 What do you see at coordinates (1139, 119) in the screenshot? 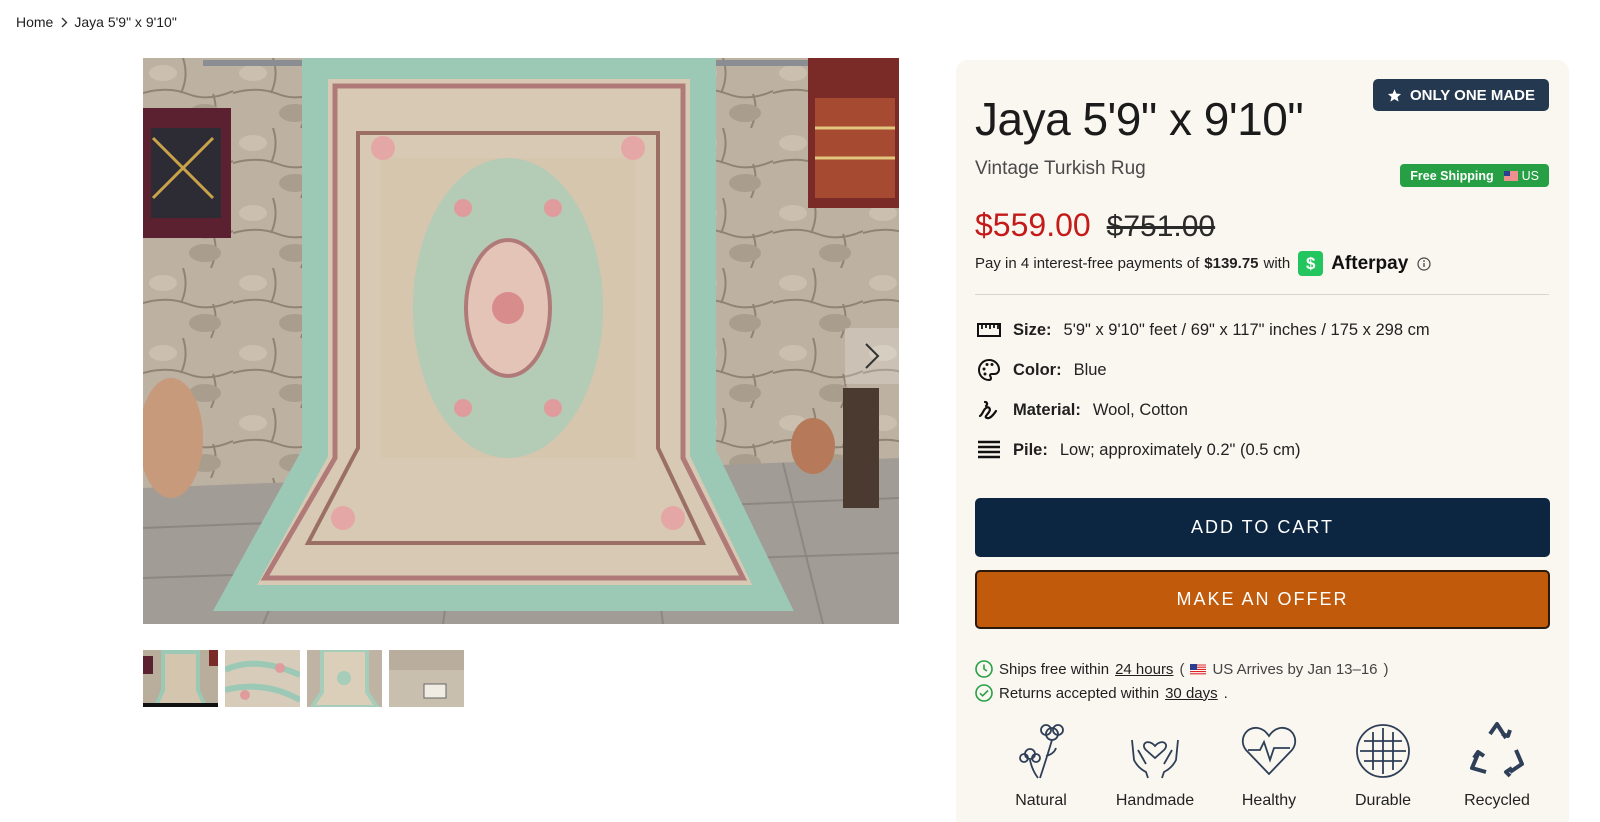
I see `product-title: Jaya 5'9" x 9'10"` at bounding box center [1139, 119].